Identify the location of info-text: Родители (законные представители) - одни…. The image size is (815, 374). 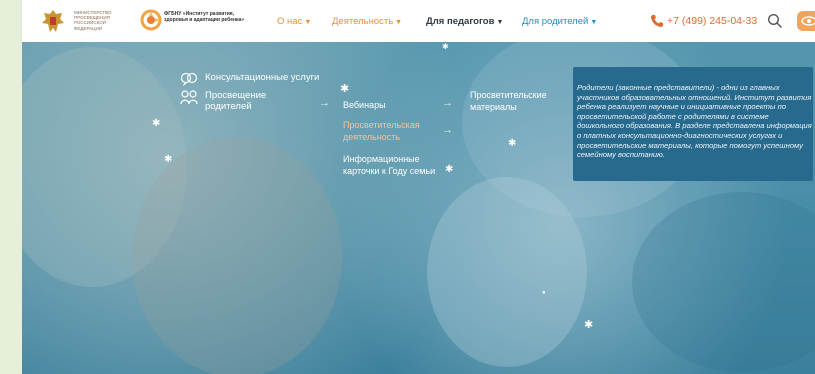
(694, 121).